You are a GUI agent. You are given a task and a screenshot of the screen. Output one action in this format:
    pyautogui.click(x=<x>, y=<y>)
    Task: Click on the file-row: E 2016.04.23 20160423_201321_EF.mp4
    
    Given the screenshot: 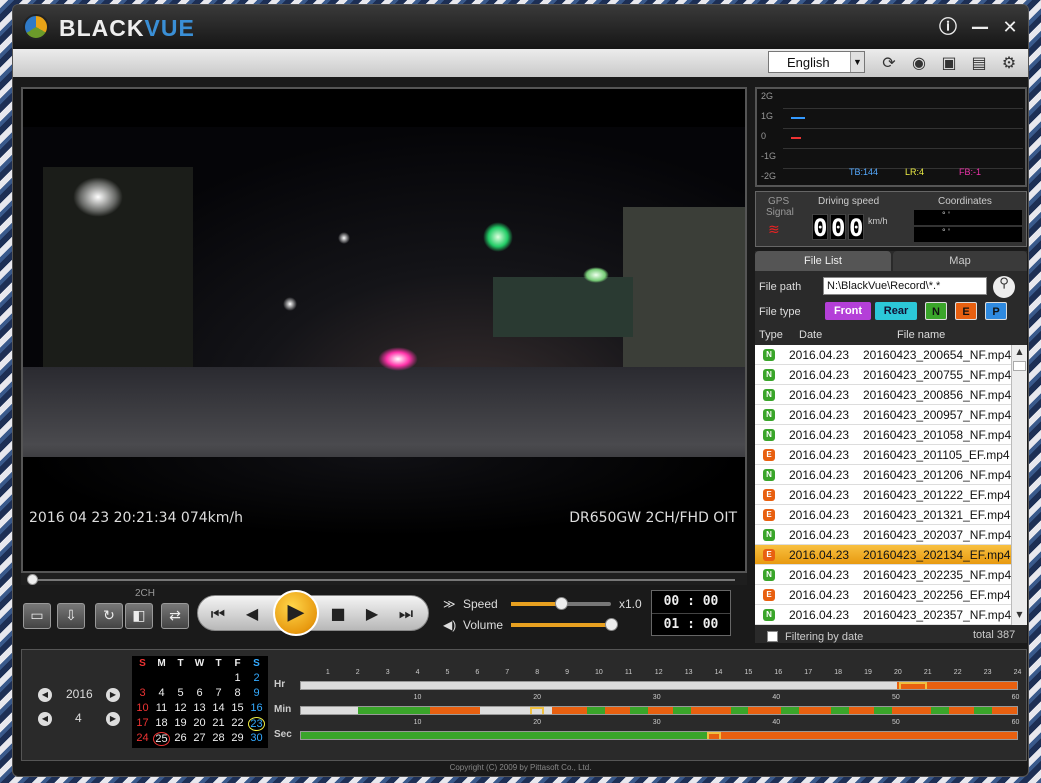 What is the action you would take?
    pyautogui.click(x=883, y=515)
    